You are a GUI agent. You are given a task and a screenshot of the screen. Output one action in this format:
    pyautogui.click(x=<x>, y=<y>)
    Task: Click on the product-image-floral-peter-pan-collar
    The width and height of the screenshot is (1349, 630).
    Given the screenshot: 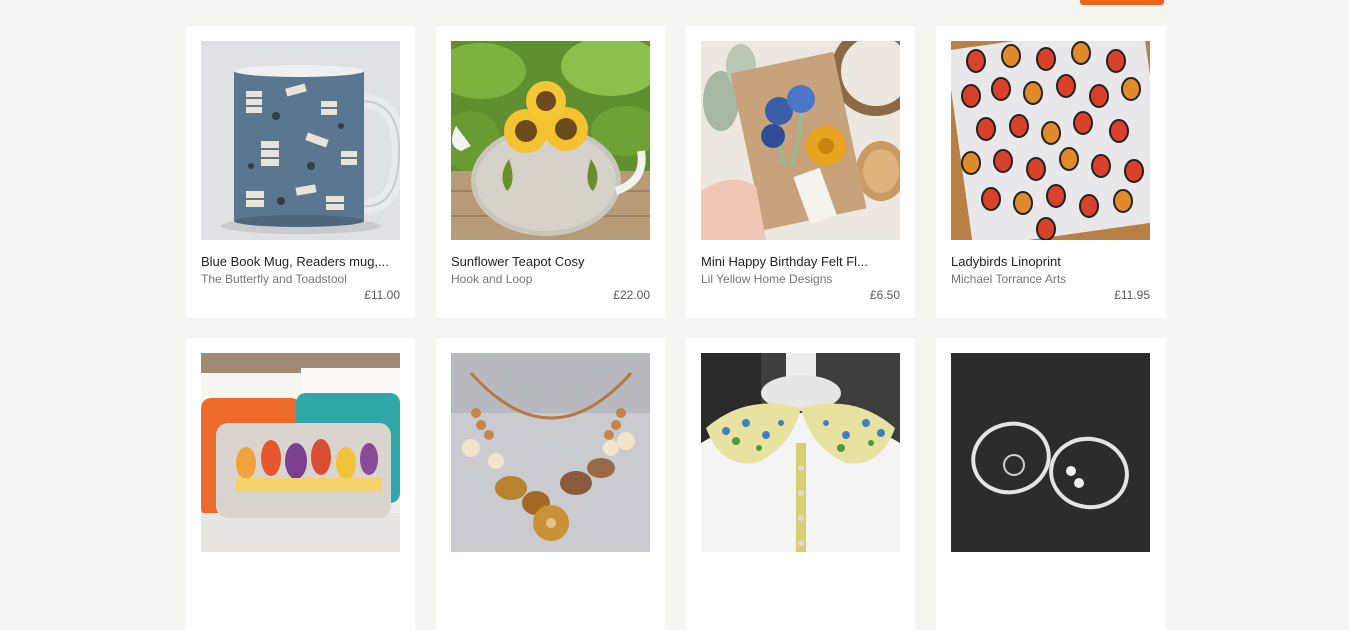 What is the action you would take?
    pyautogui.click(x=800, y=452)
    